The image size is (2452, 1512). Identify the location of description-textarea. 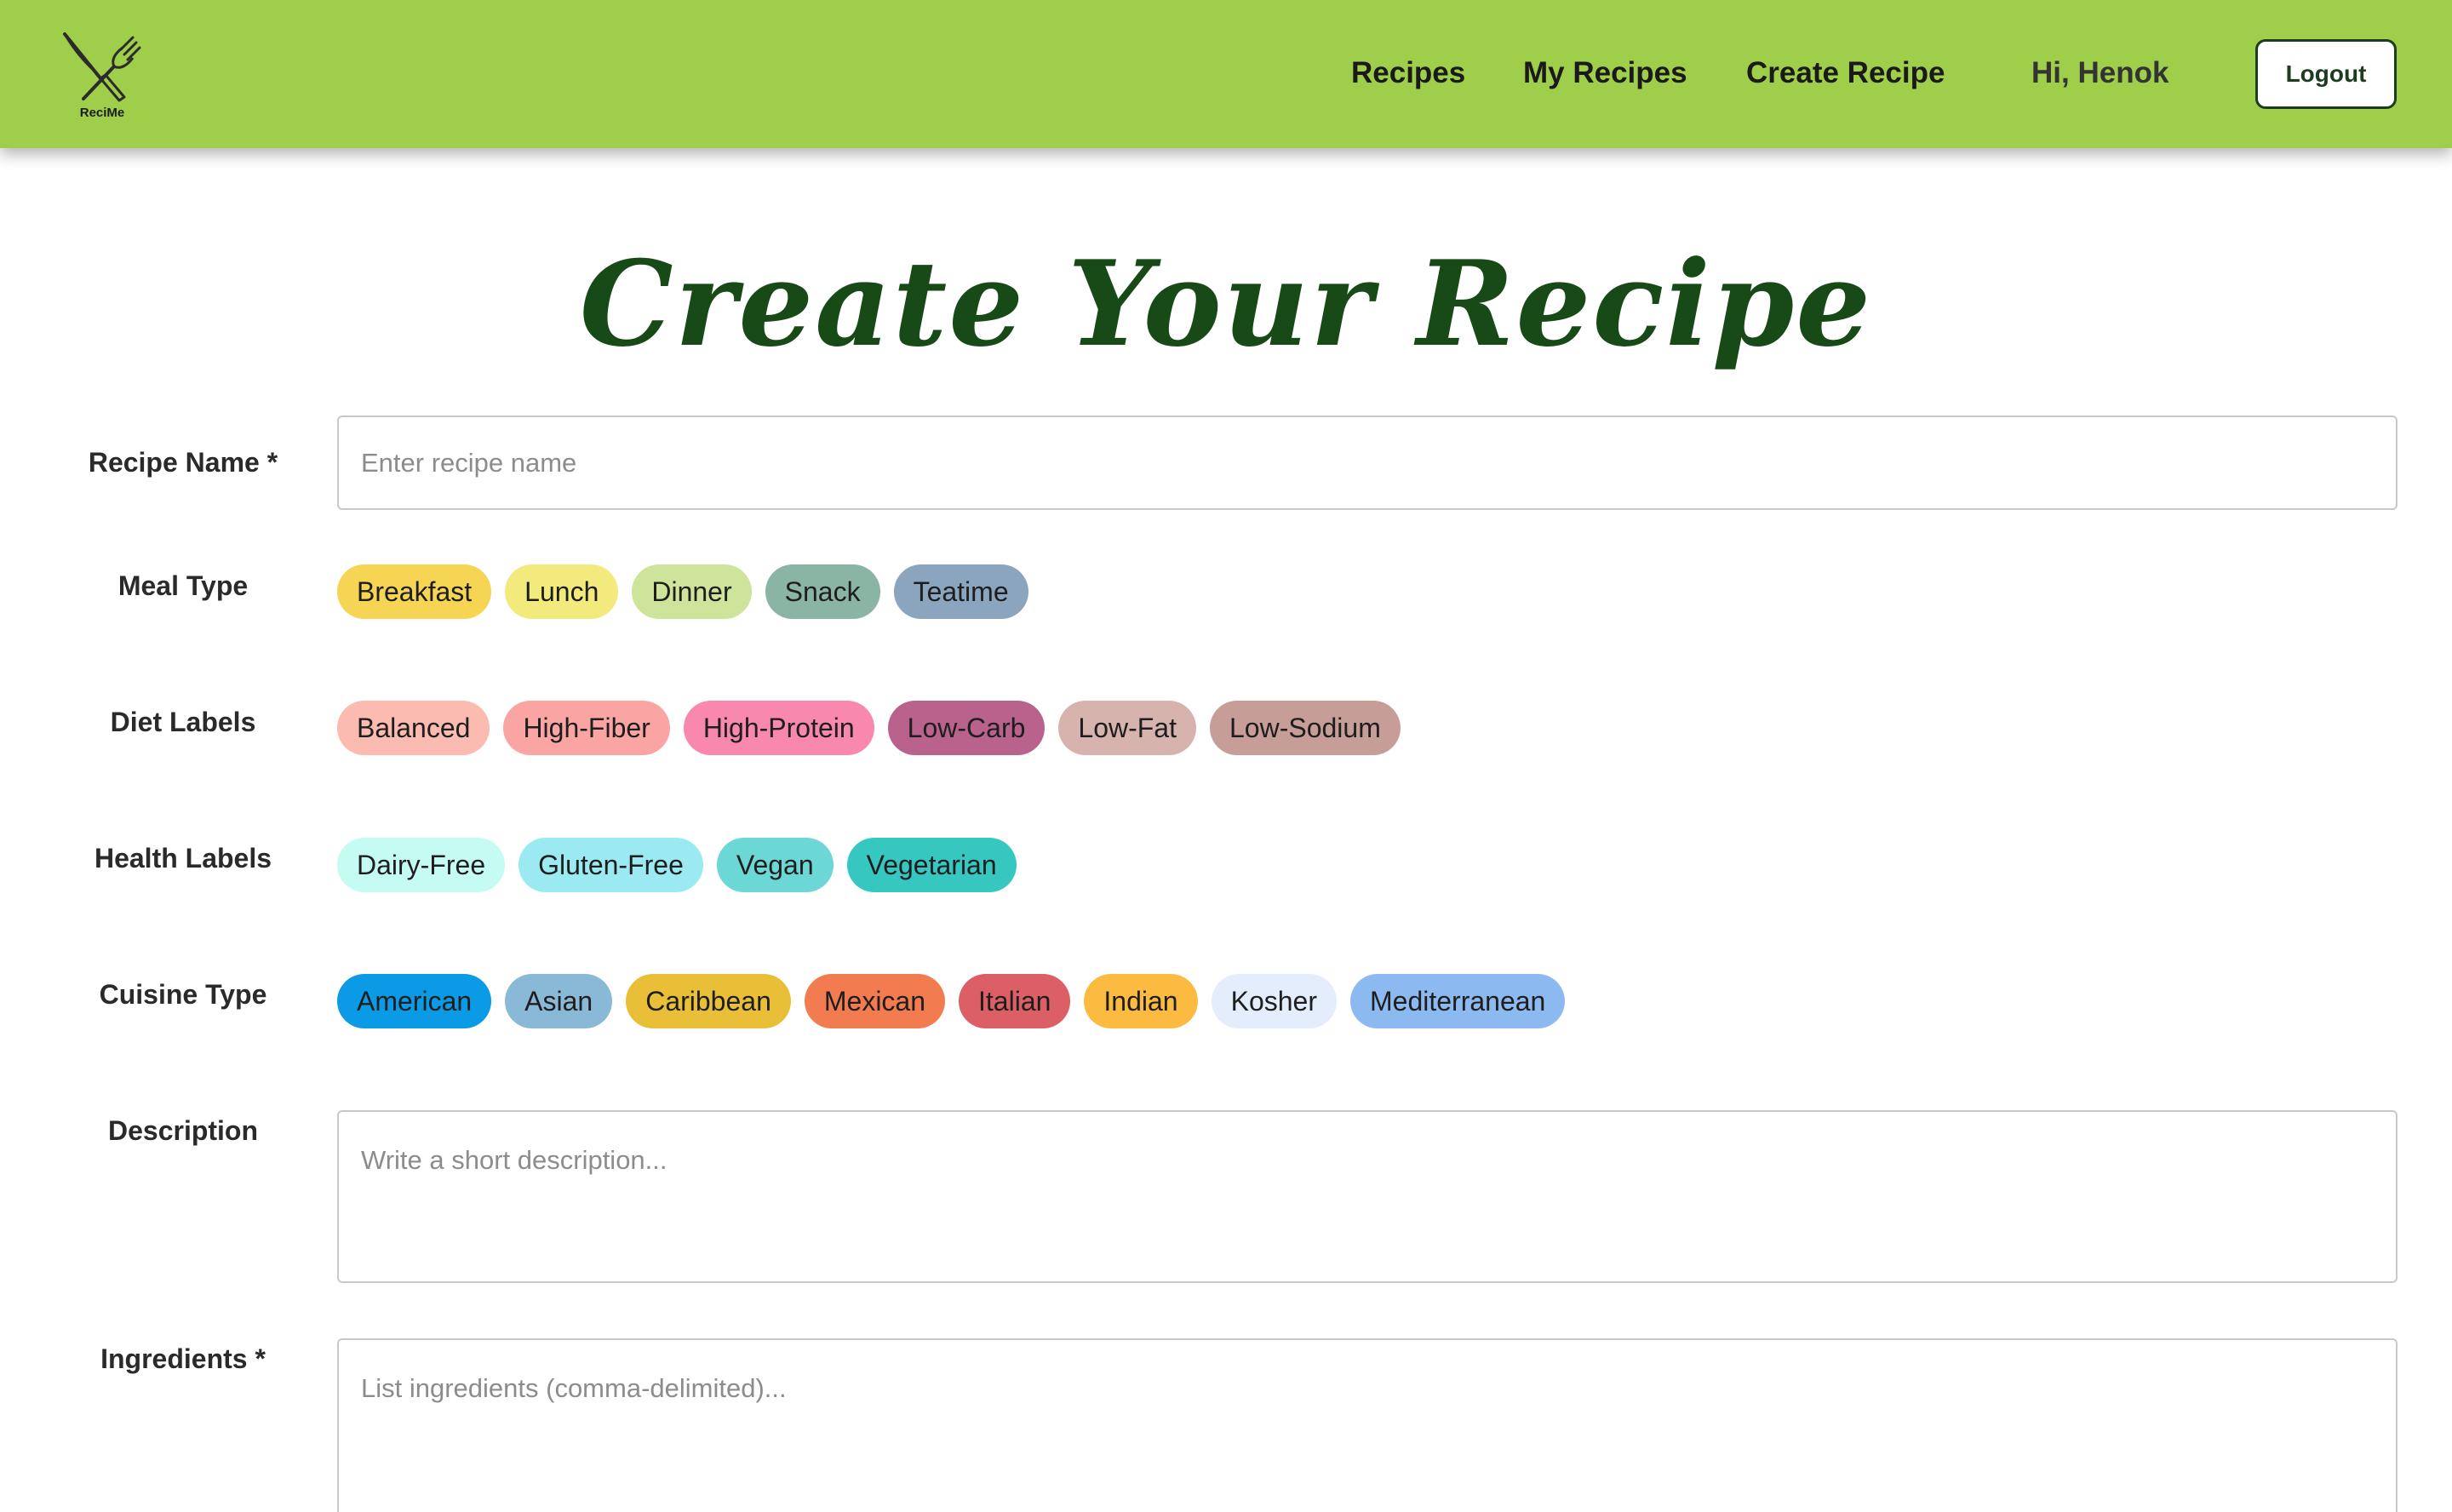
(1367, 1196).